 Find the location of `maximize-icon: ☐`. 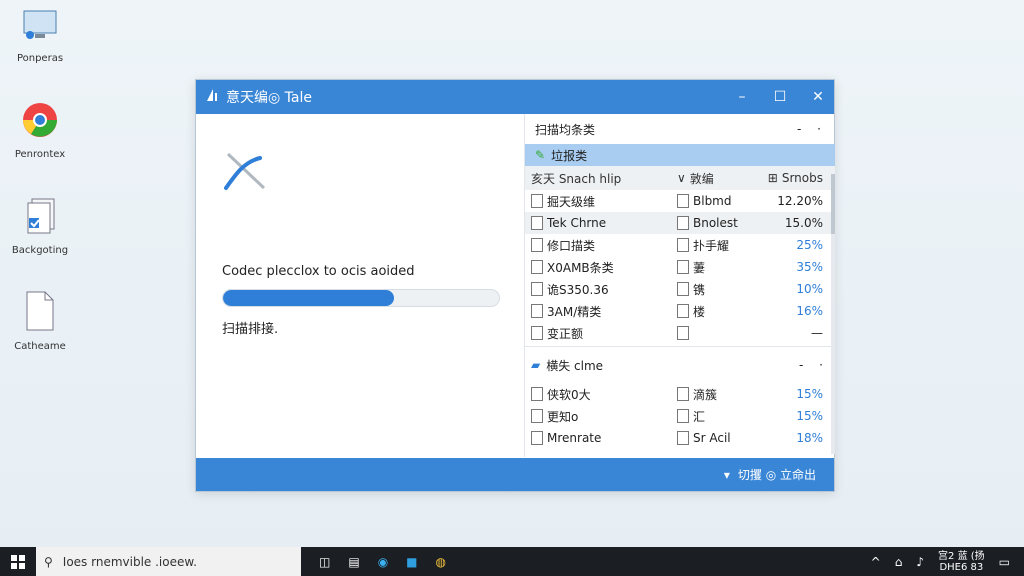

maximize-icon: ☐ is located at coordinates (780, 97).